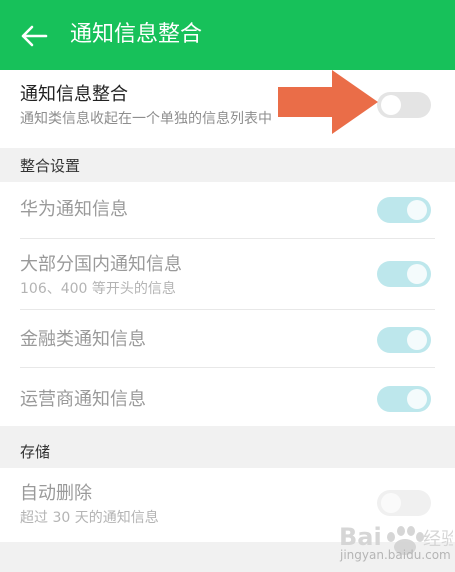  I want to click on list-item-title: 运营商通知信息, so click(83, 399).